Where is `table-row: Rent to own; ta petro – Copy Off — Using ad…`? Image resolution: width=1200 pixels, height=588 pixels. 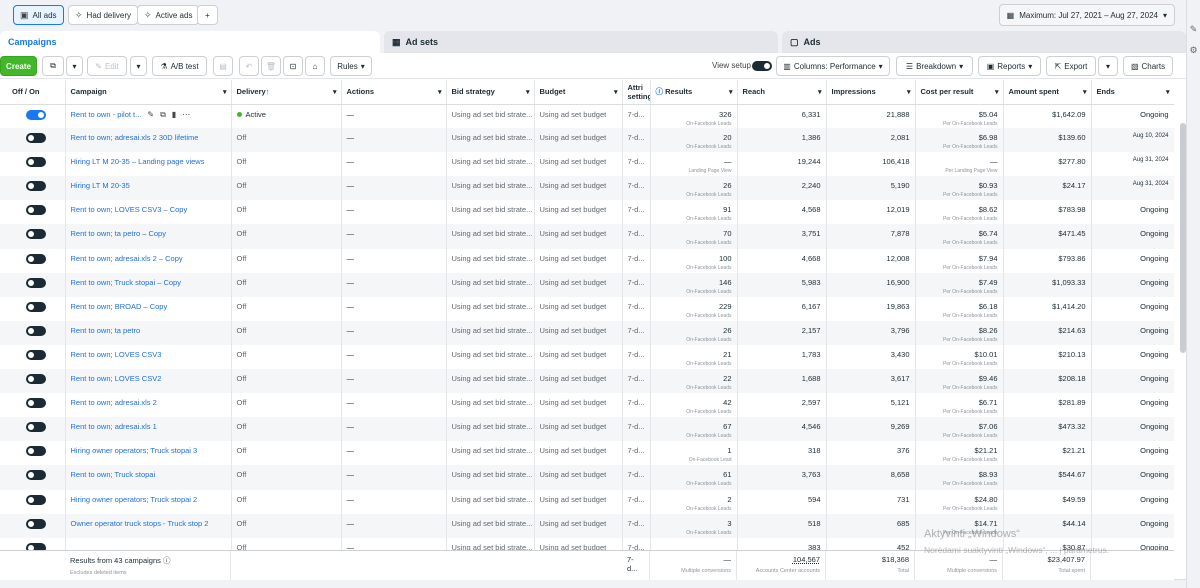 table-row: Rent to own; ta petro – Copy Off — Using ad… is located at coordinates (587, 236).